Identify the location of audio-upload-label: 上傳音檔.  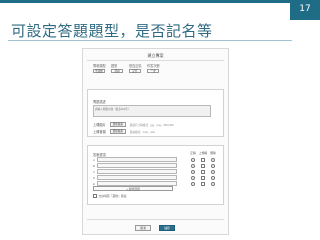
(99, 132).